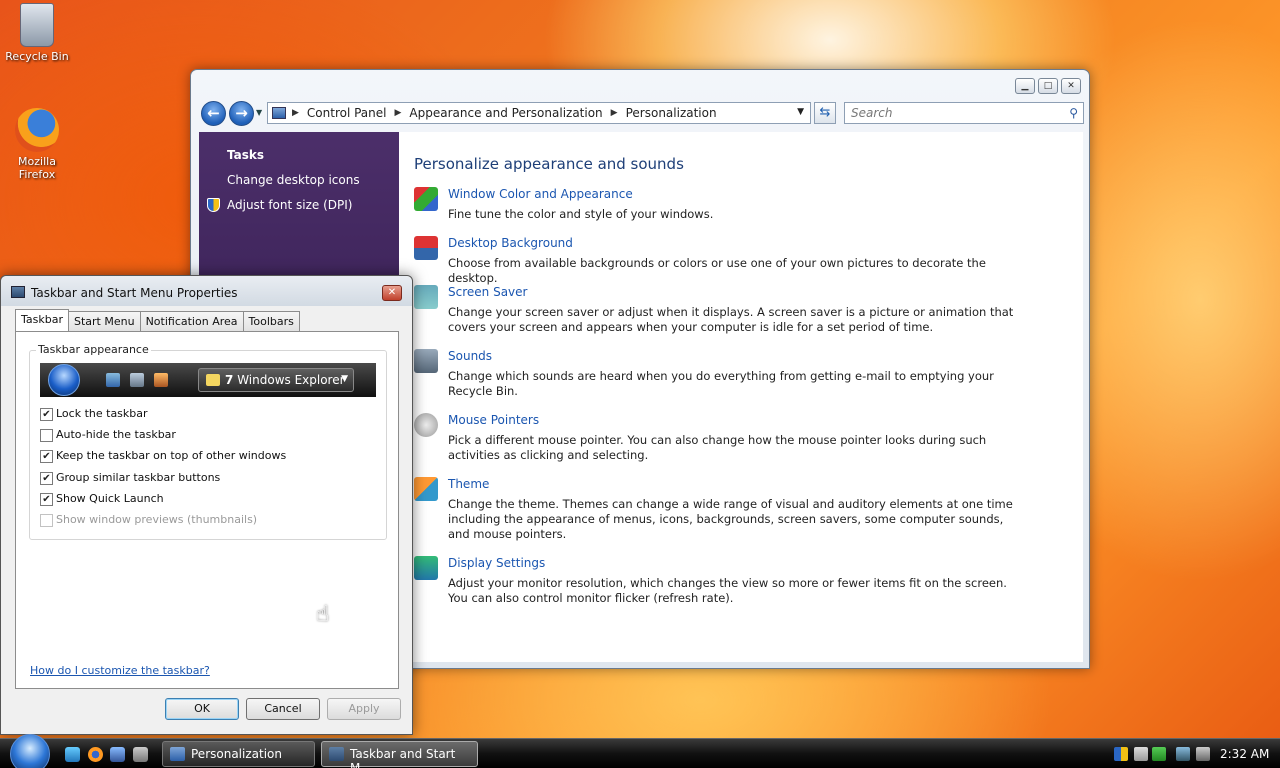  What do you see at coordinates (1159, 754) in the screenshot?
I see `windows-update-icon` at bounding box center [1159, 754].